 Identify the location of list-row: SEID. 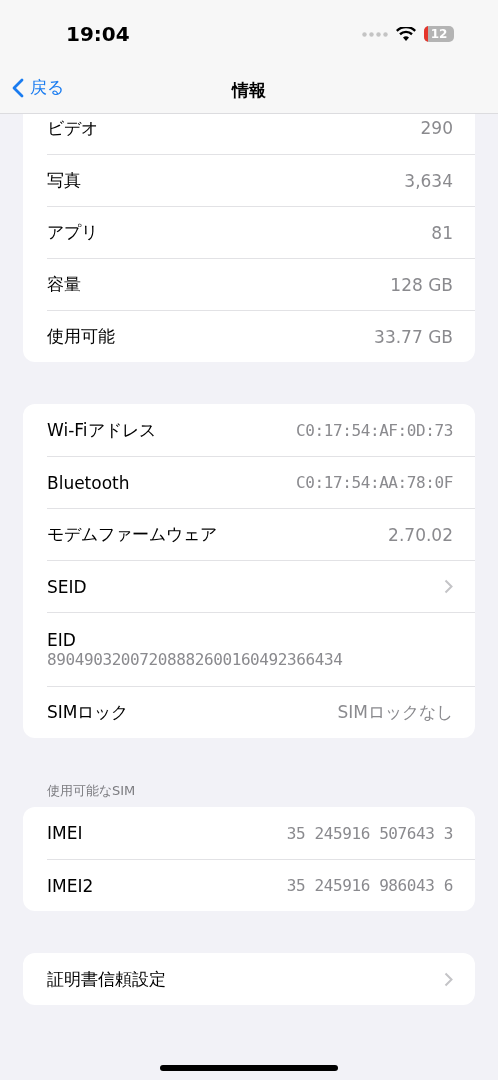
(261, 586).